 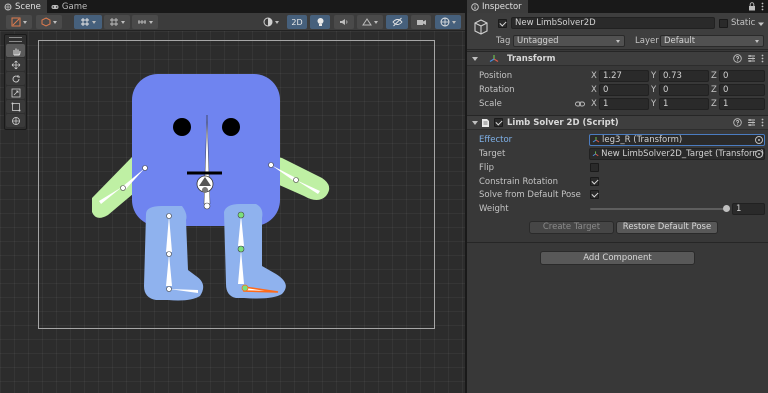 I want to click on position-x-axis-label: X, so click(x=594, y=76).